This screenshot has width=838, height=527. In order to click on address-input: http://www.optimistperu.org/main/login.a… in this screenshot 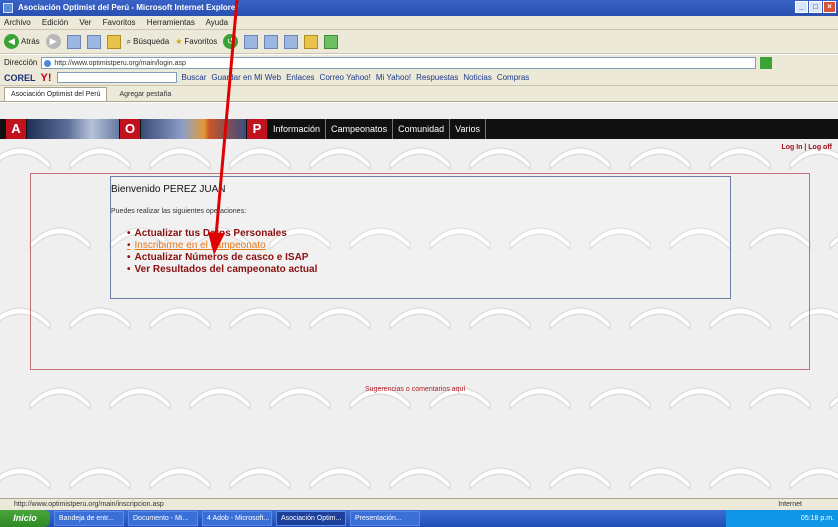, I will do `click(399, 62)`.